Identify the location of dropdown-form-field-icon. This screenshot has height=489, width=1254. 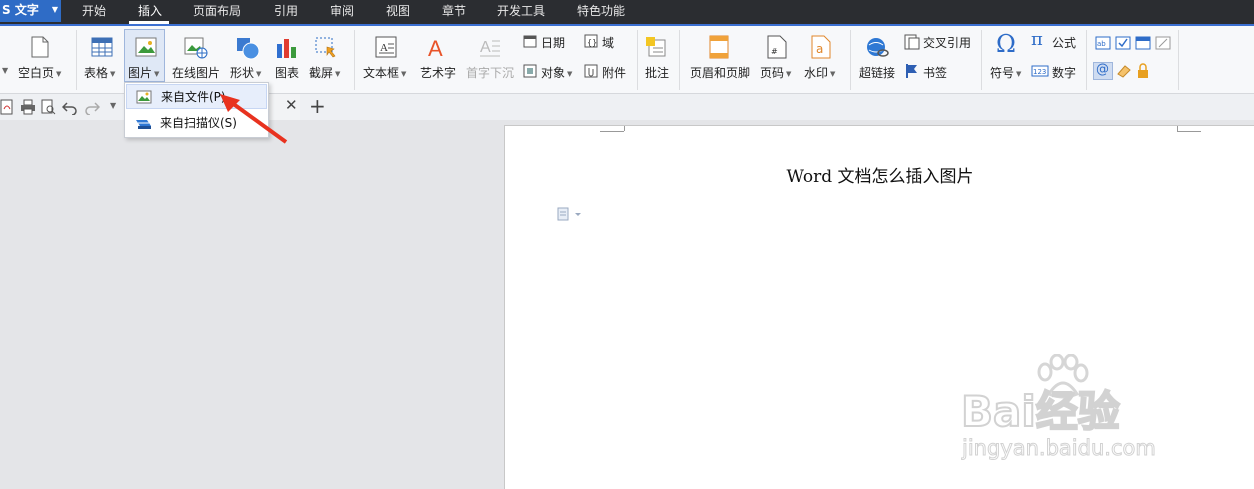
(1143, 43).